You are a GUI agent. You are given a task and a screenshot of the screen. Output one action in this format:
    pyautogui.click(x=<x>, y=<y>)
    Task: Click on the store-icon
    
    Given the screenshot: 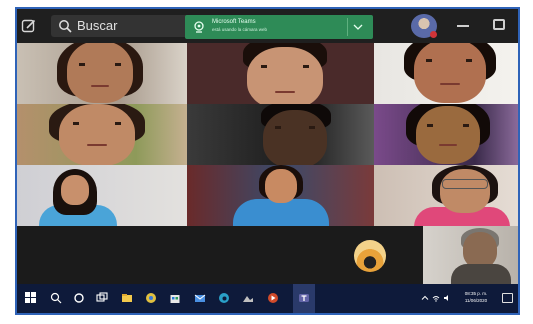 What is the action you would take?
    pyautogui.click(x=175, y=298)
    